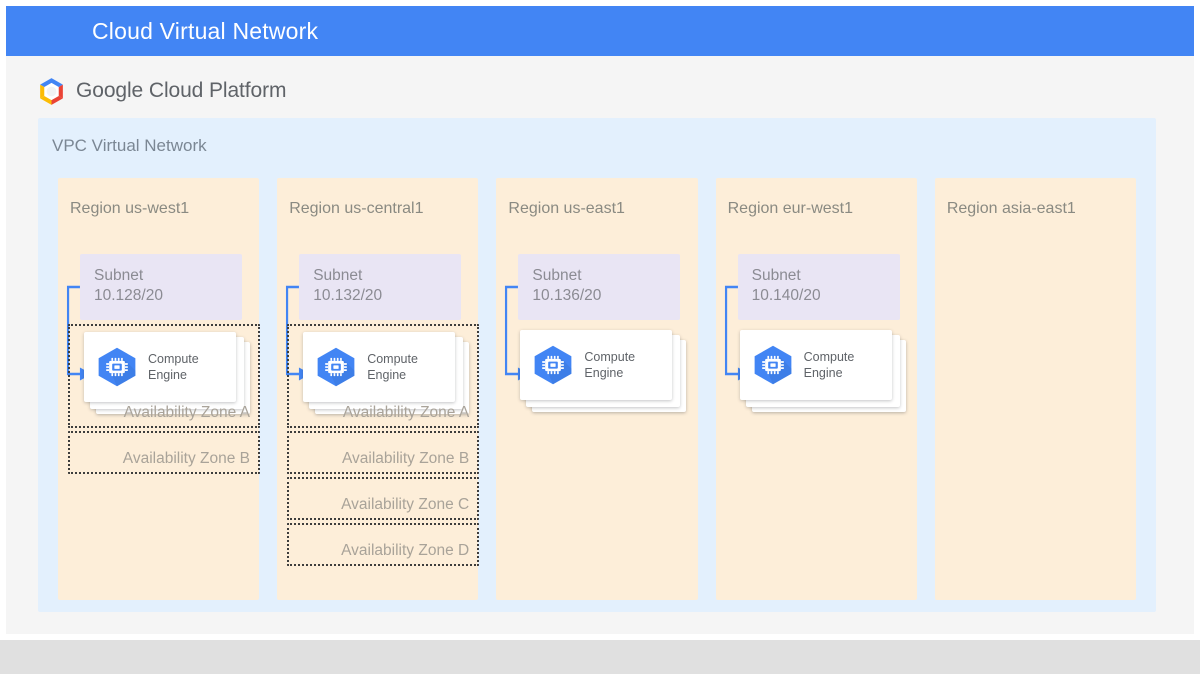  I want to click on subnet-box: Subnet 10.136/20, so click(599, 287).